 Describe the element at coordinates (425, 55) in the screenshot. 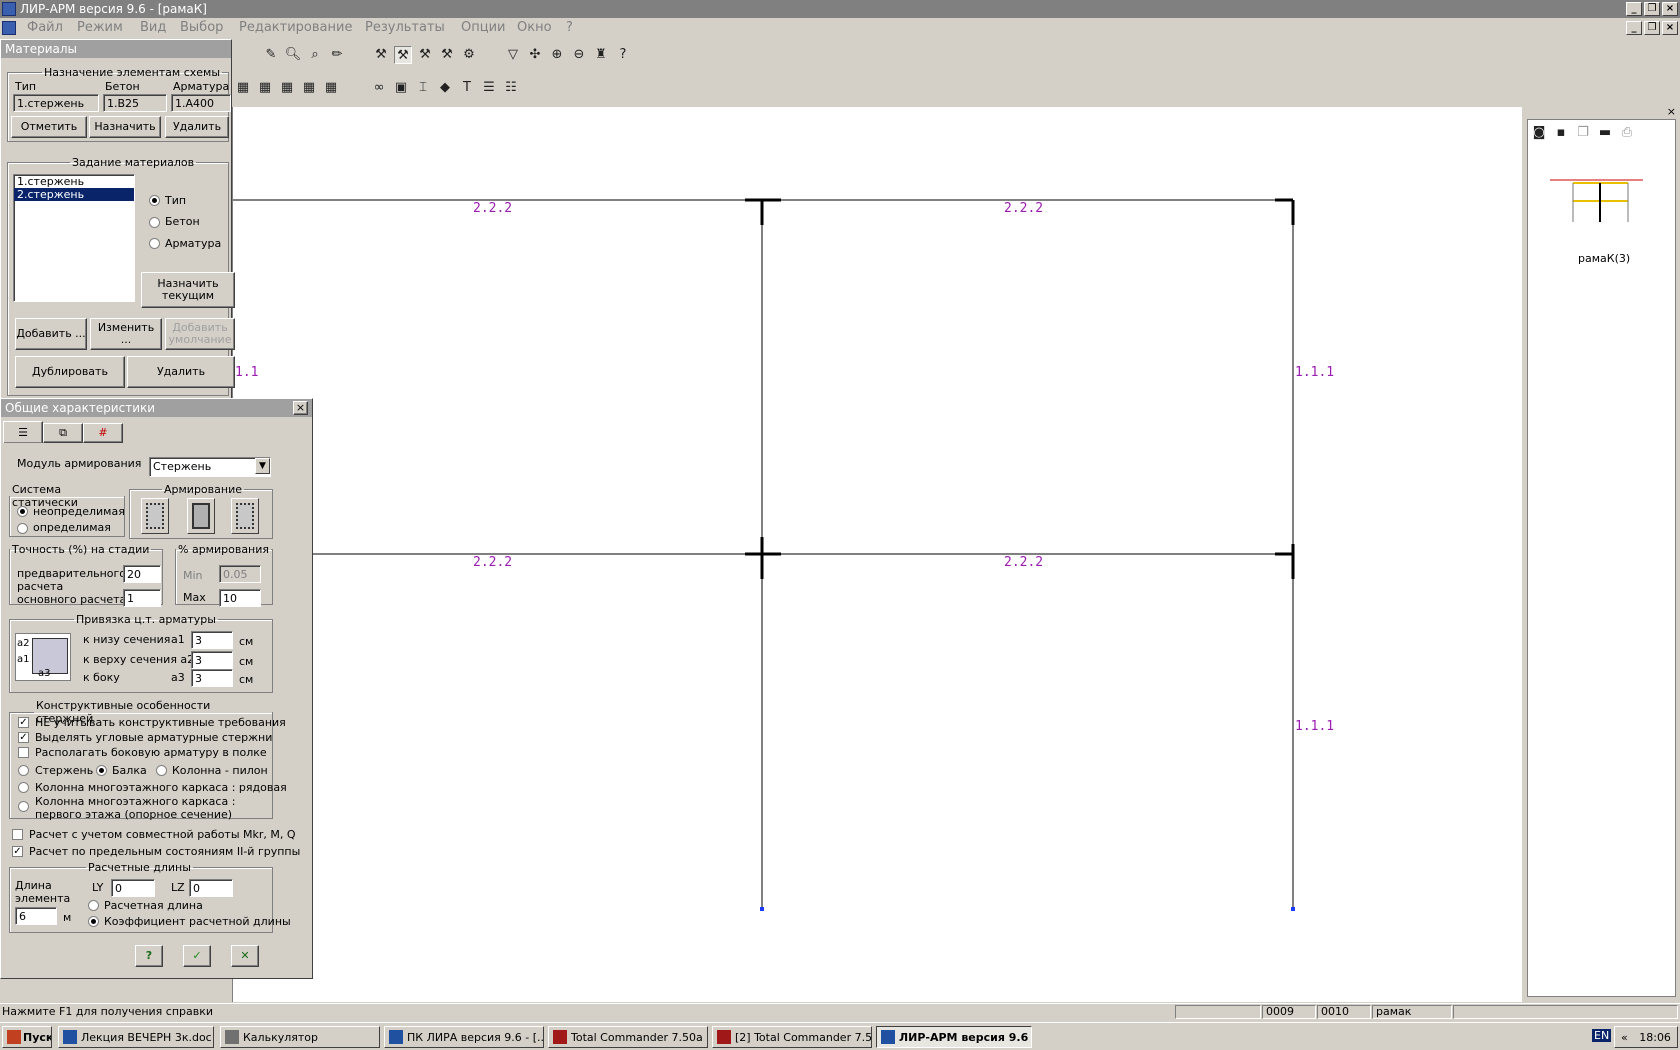

I see `column-tool-icon: ⚒` at that location.